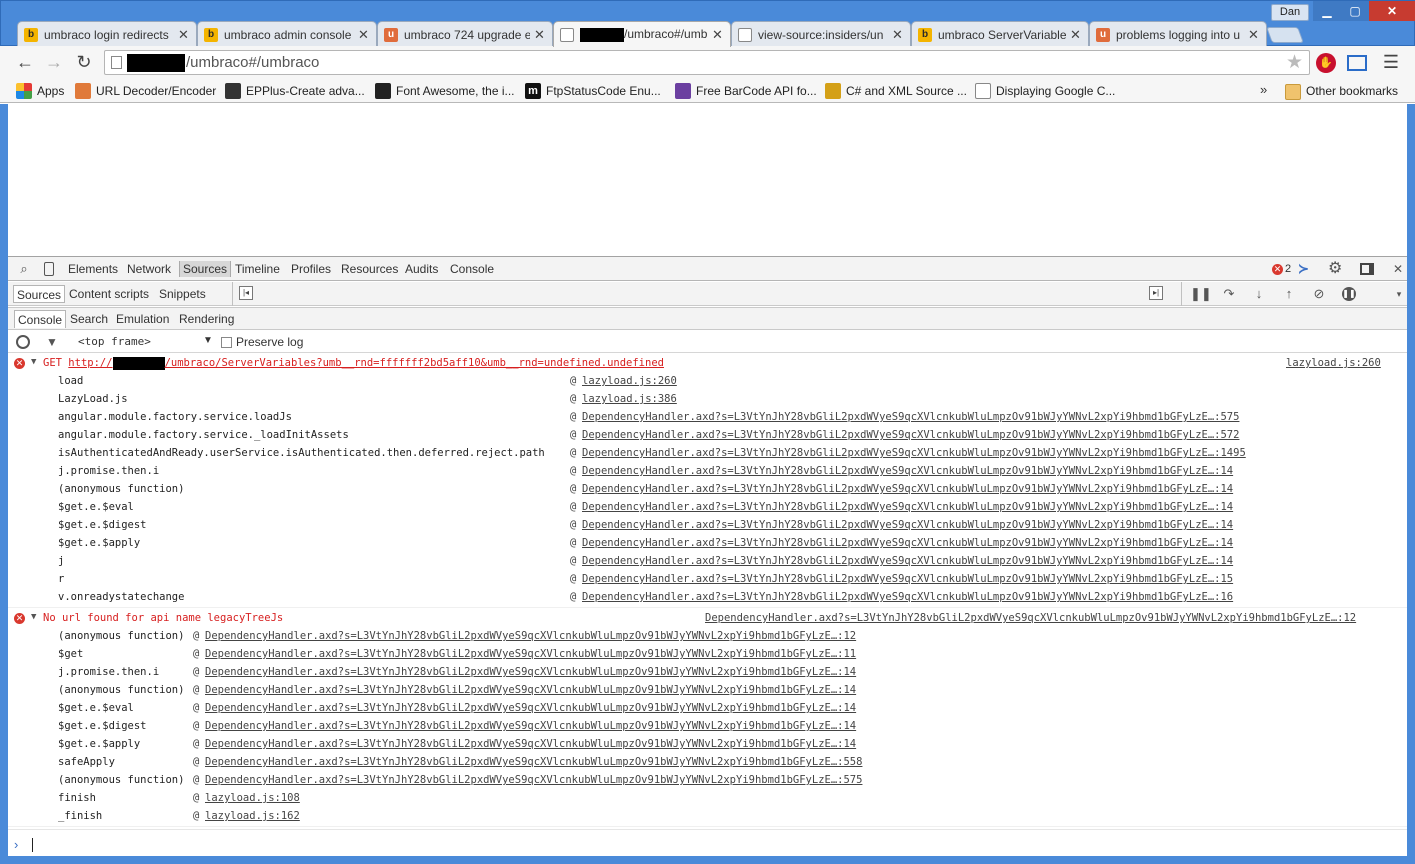 Image resolution: width=1415 pixels, height=864 pixels. I want to click on tab-profiles: Profiles, so click(311, 269).